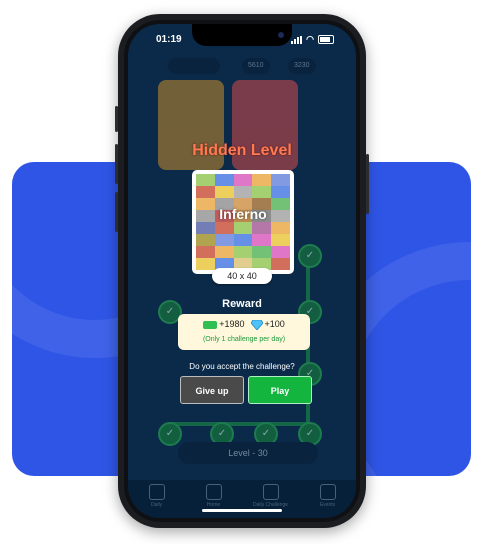 This screenshot has height=544, width=482. What do you see at coordinates (213, 492) in the screenshot?
I see `home-icon` at bounding box center [213, 492].